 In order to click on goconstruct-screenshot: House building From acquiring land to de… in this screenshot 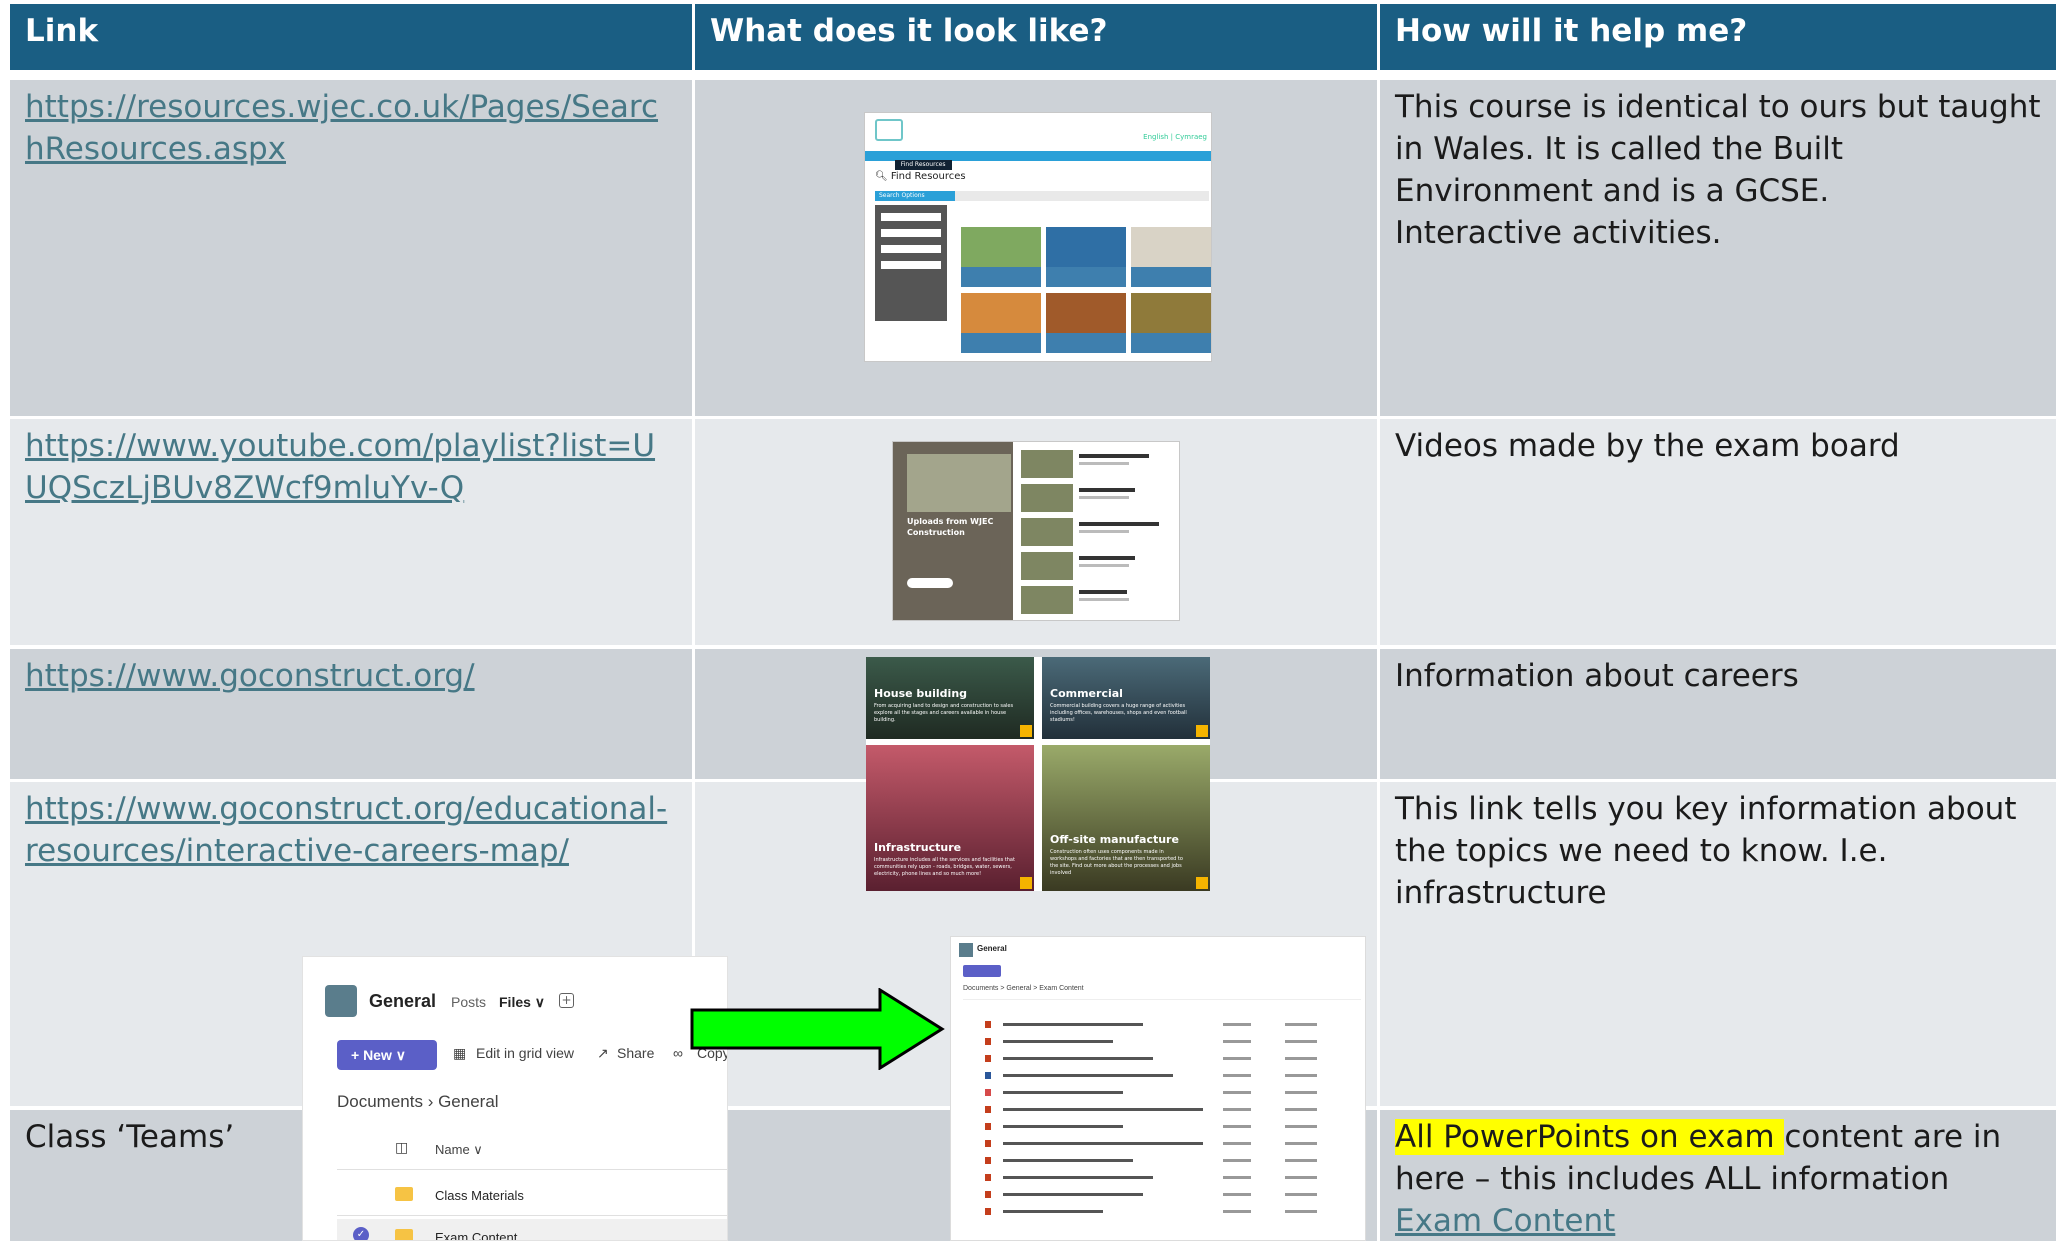, I will do `click(1038, 774)`.